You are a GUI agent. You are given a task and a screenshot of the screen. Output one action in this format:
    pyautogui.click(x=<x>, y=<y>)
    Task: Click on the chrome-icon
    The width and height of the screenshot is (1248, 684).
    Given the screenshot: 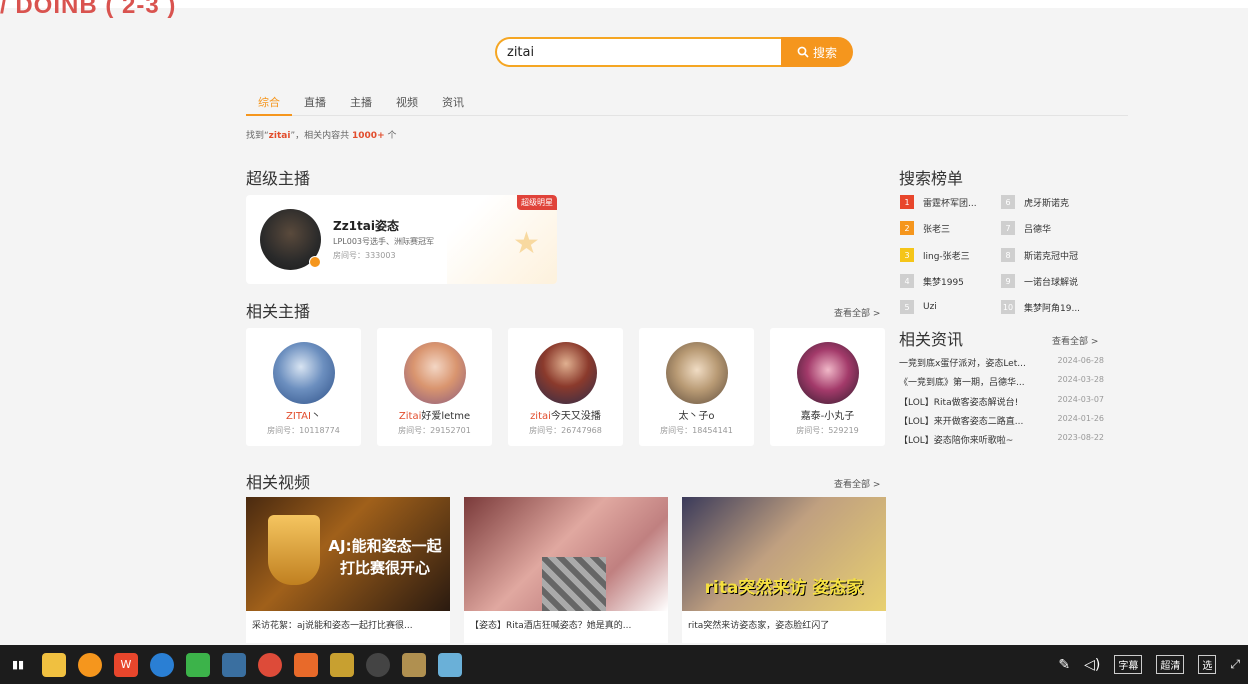 What is the action you would take?
    pyautogui.click(x=270, y=664)
    